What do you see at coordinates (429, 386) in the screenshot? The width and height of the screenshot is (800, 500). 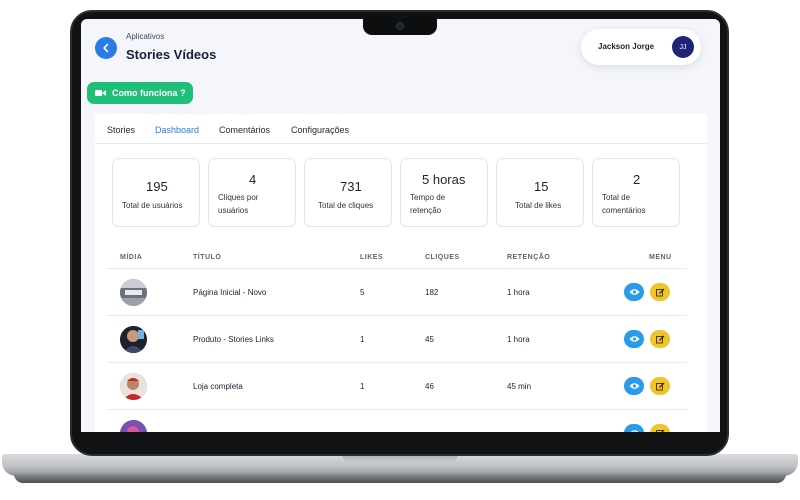 I see `row-clicks: 46` at bounding box center [429, 386].